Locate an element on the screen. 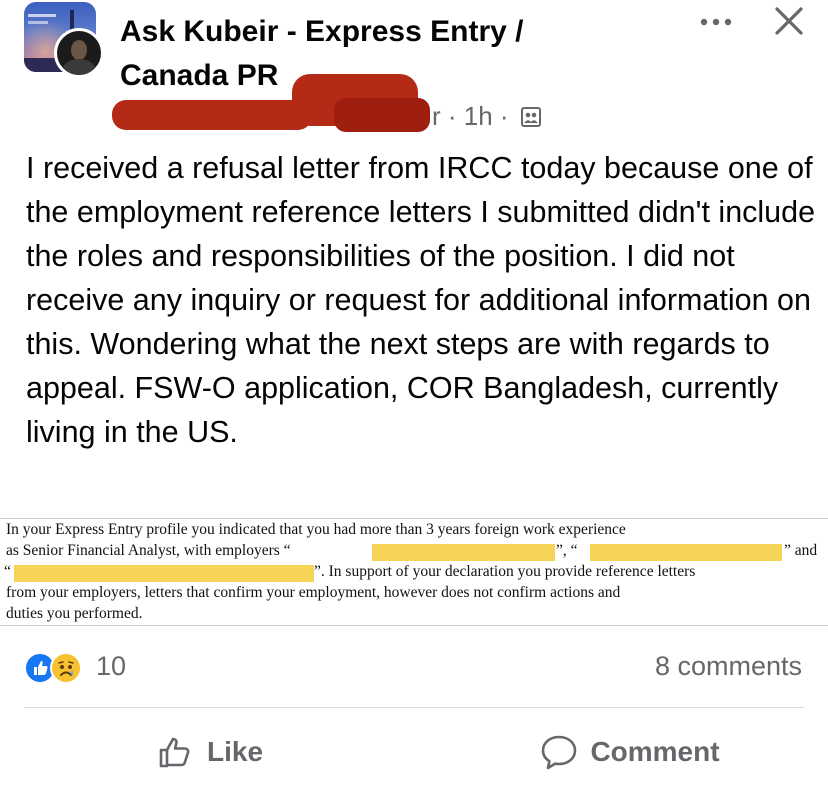  comment-label: Comment is located at coordinates (655, 751).